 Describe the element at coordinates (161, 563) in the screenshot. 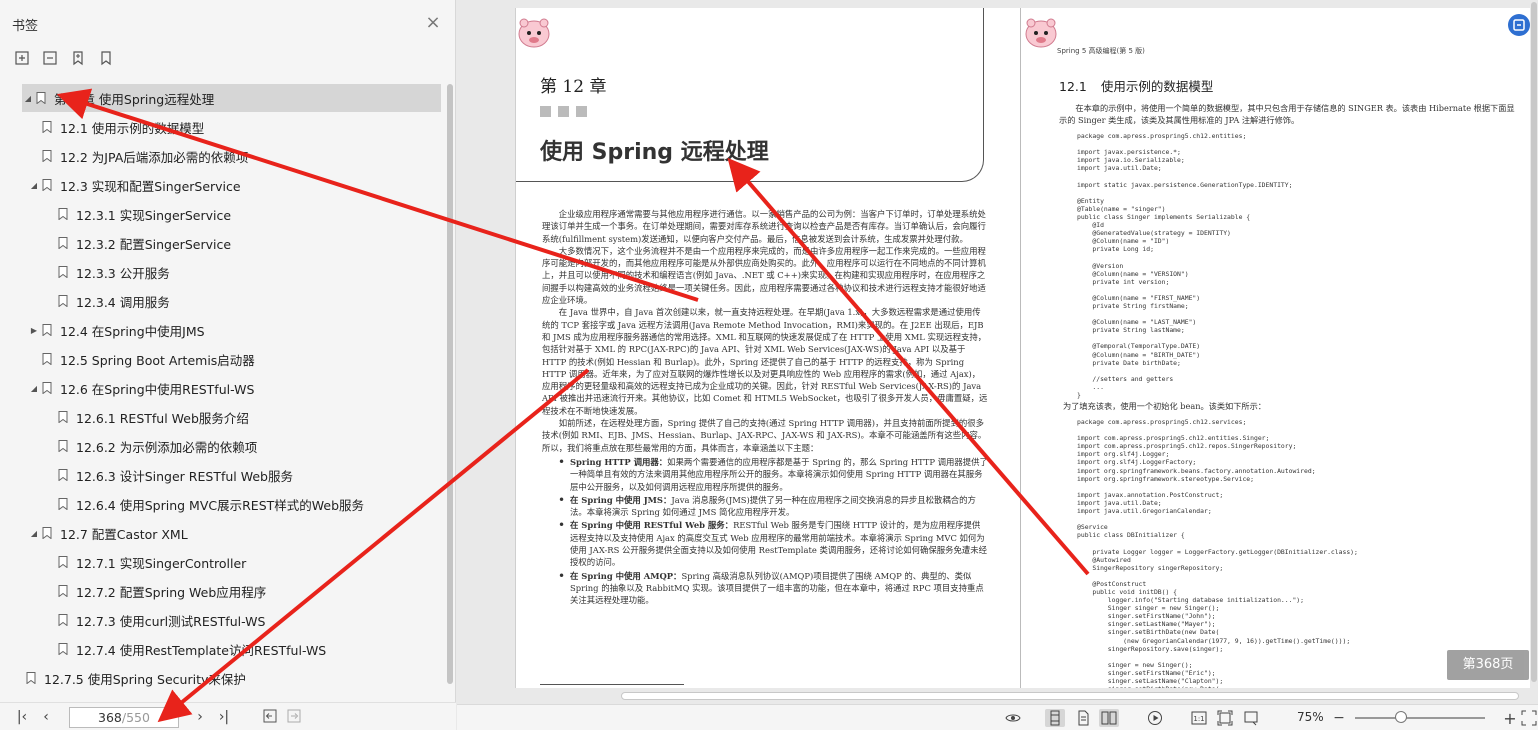

I see `bookmark-item-label: 12.7.1 实现SingerController` at that location.